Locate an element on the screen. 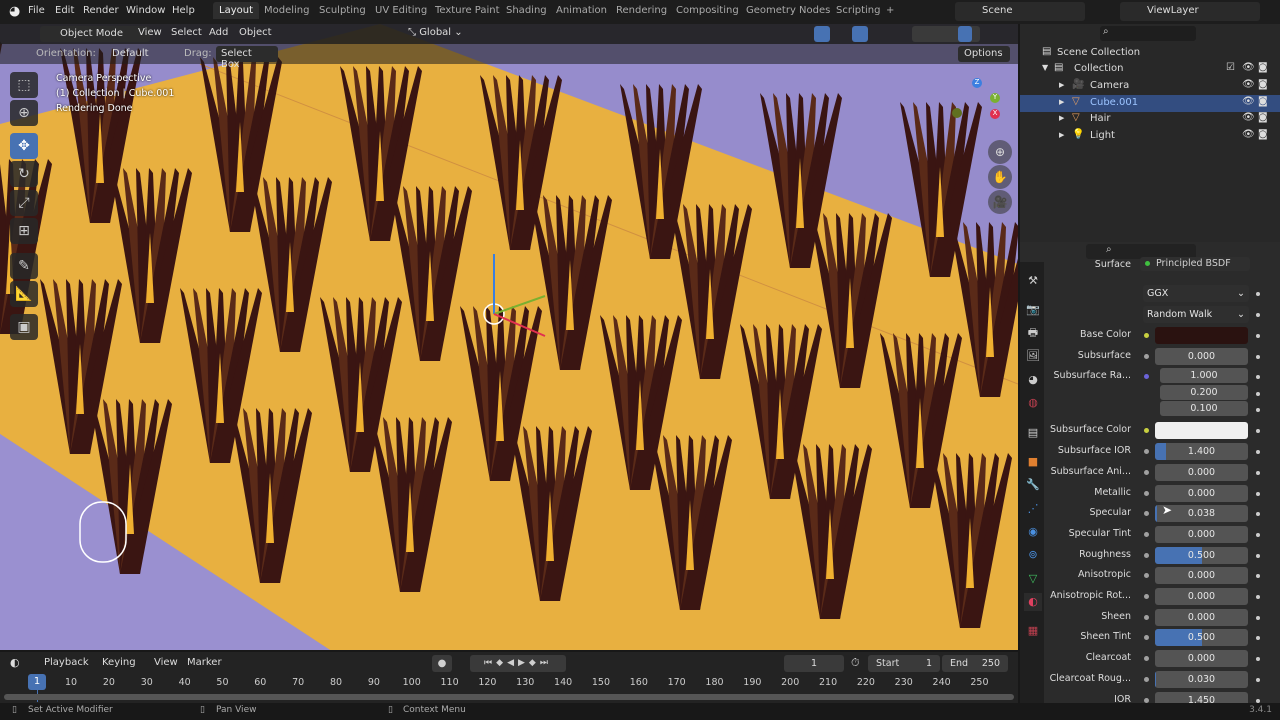  pan-view-icon: ✋ is located at coordinates (1000, 177).